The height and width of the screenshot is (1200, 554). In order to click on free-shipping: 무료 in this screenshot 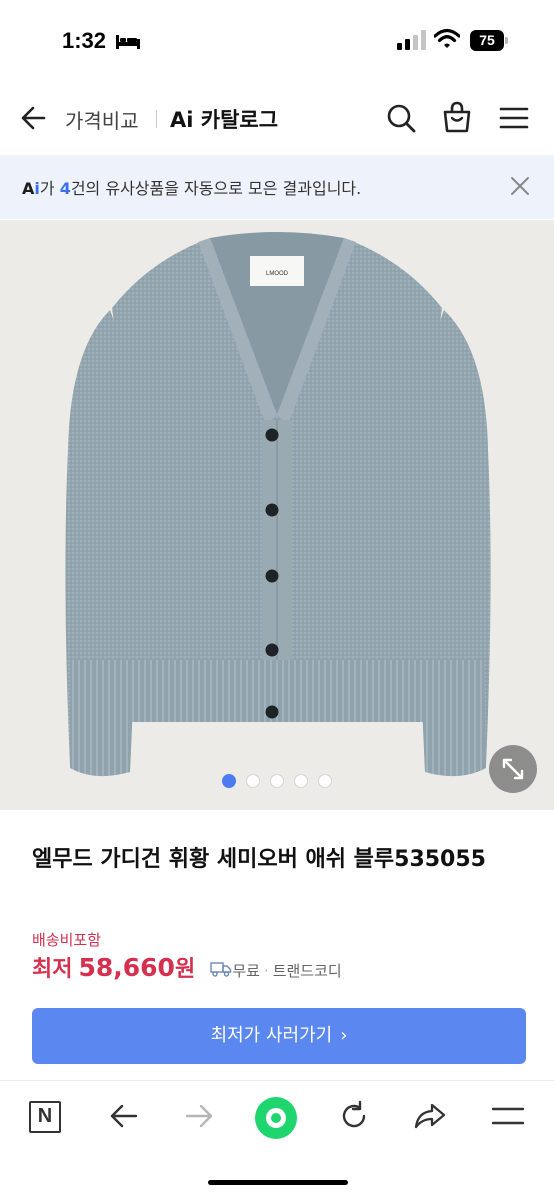, I will do `click(246, 971)`.